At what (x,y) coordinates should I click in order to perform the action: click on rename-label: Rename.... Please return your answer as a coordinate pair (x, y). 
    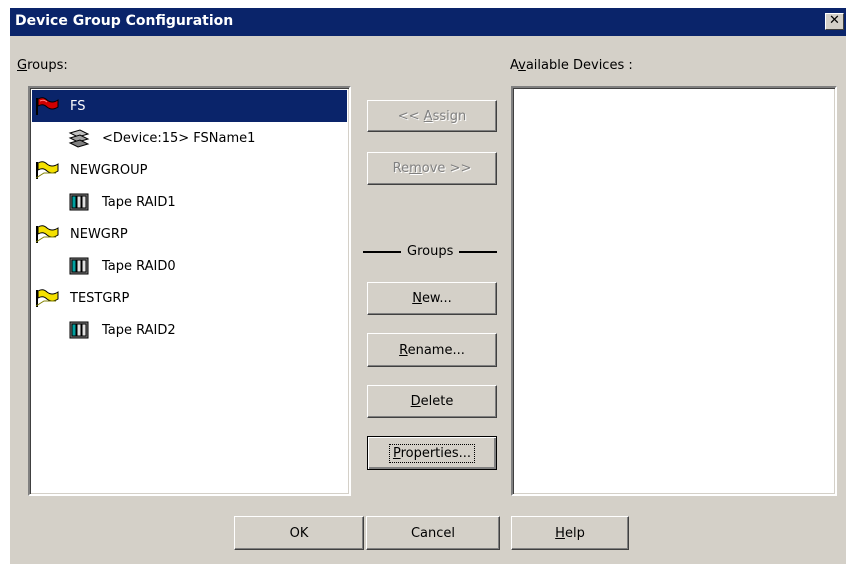
    Looking at the image, I should click on (432, 350).